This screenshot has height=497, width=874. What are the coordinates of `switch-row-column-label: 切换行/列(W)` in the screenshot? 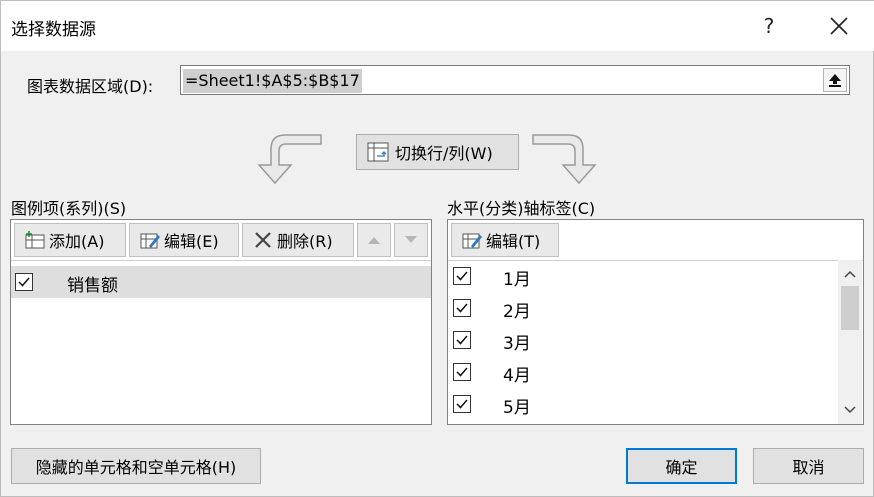 It's located at (444, 153).